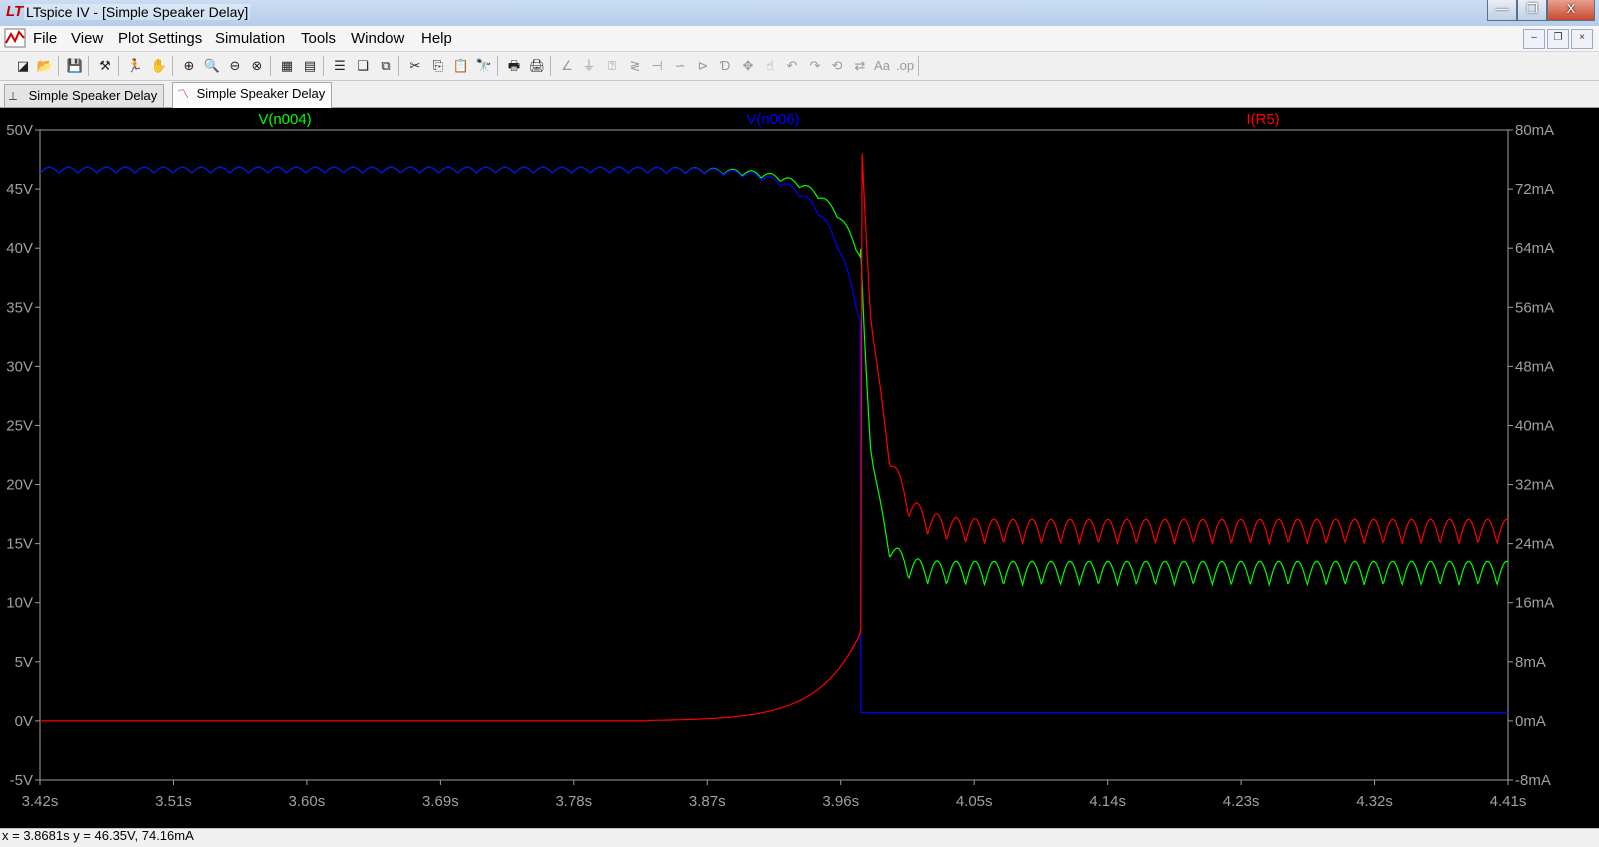  I want to click on mdi-close-button: ×, so click(1582, 39).